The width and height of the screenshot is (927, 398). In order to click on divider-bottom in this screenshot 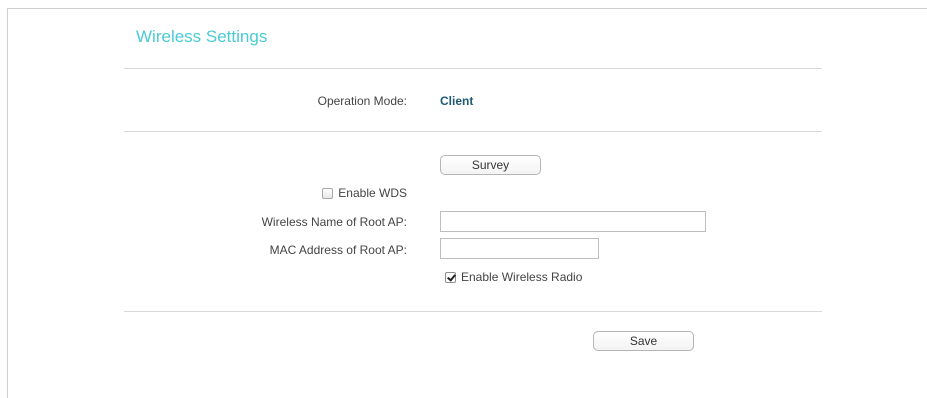, I will do `click(473, 311)`.